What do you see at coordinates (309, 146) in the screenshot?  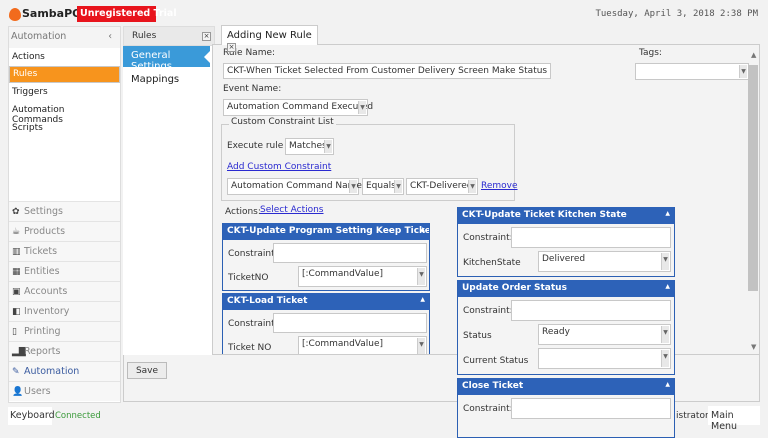 I see `execute-rule-select: Matches ▼` at bounding box center [309, 146].